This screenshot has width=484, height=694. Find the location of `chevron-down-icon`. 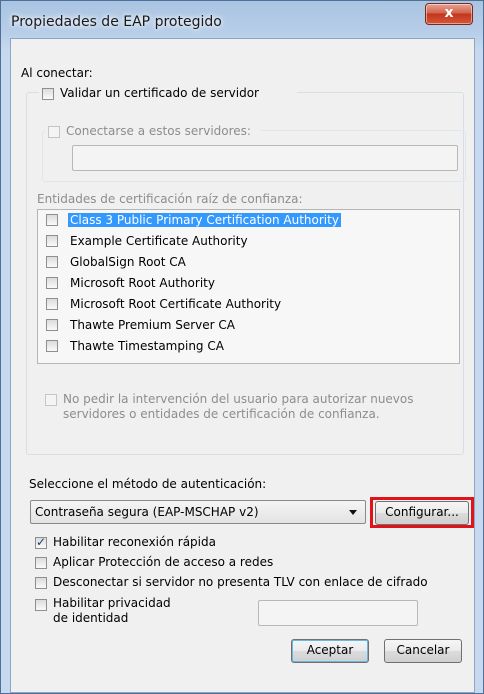

chevron-down-icon is located at coordinates (353, 512).